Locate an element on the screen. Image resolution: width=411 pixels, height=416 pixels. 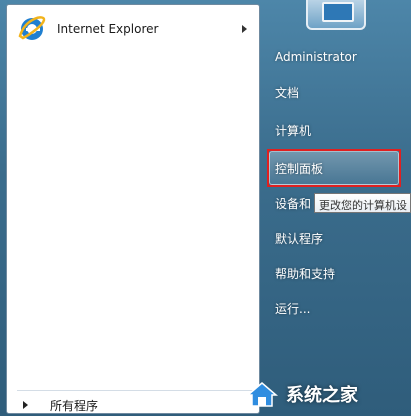
menu-item-control-panel: 控制面板 is located at coordinates (335, 168).